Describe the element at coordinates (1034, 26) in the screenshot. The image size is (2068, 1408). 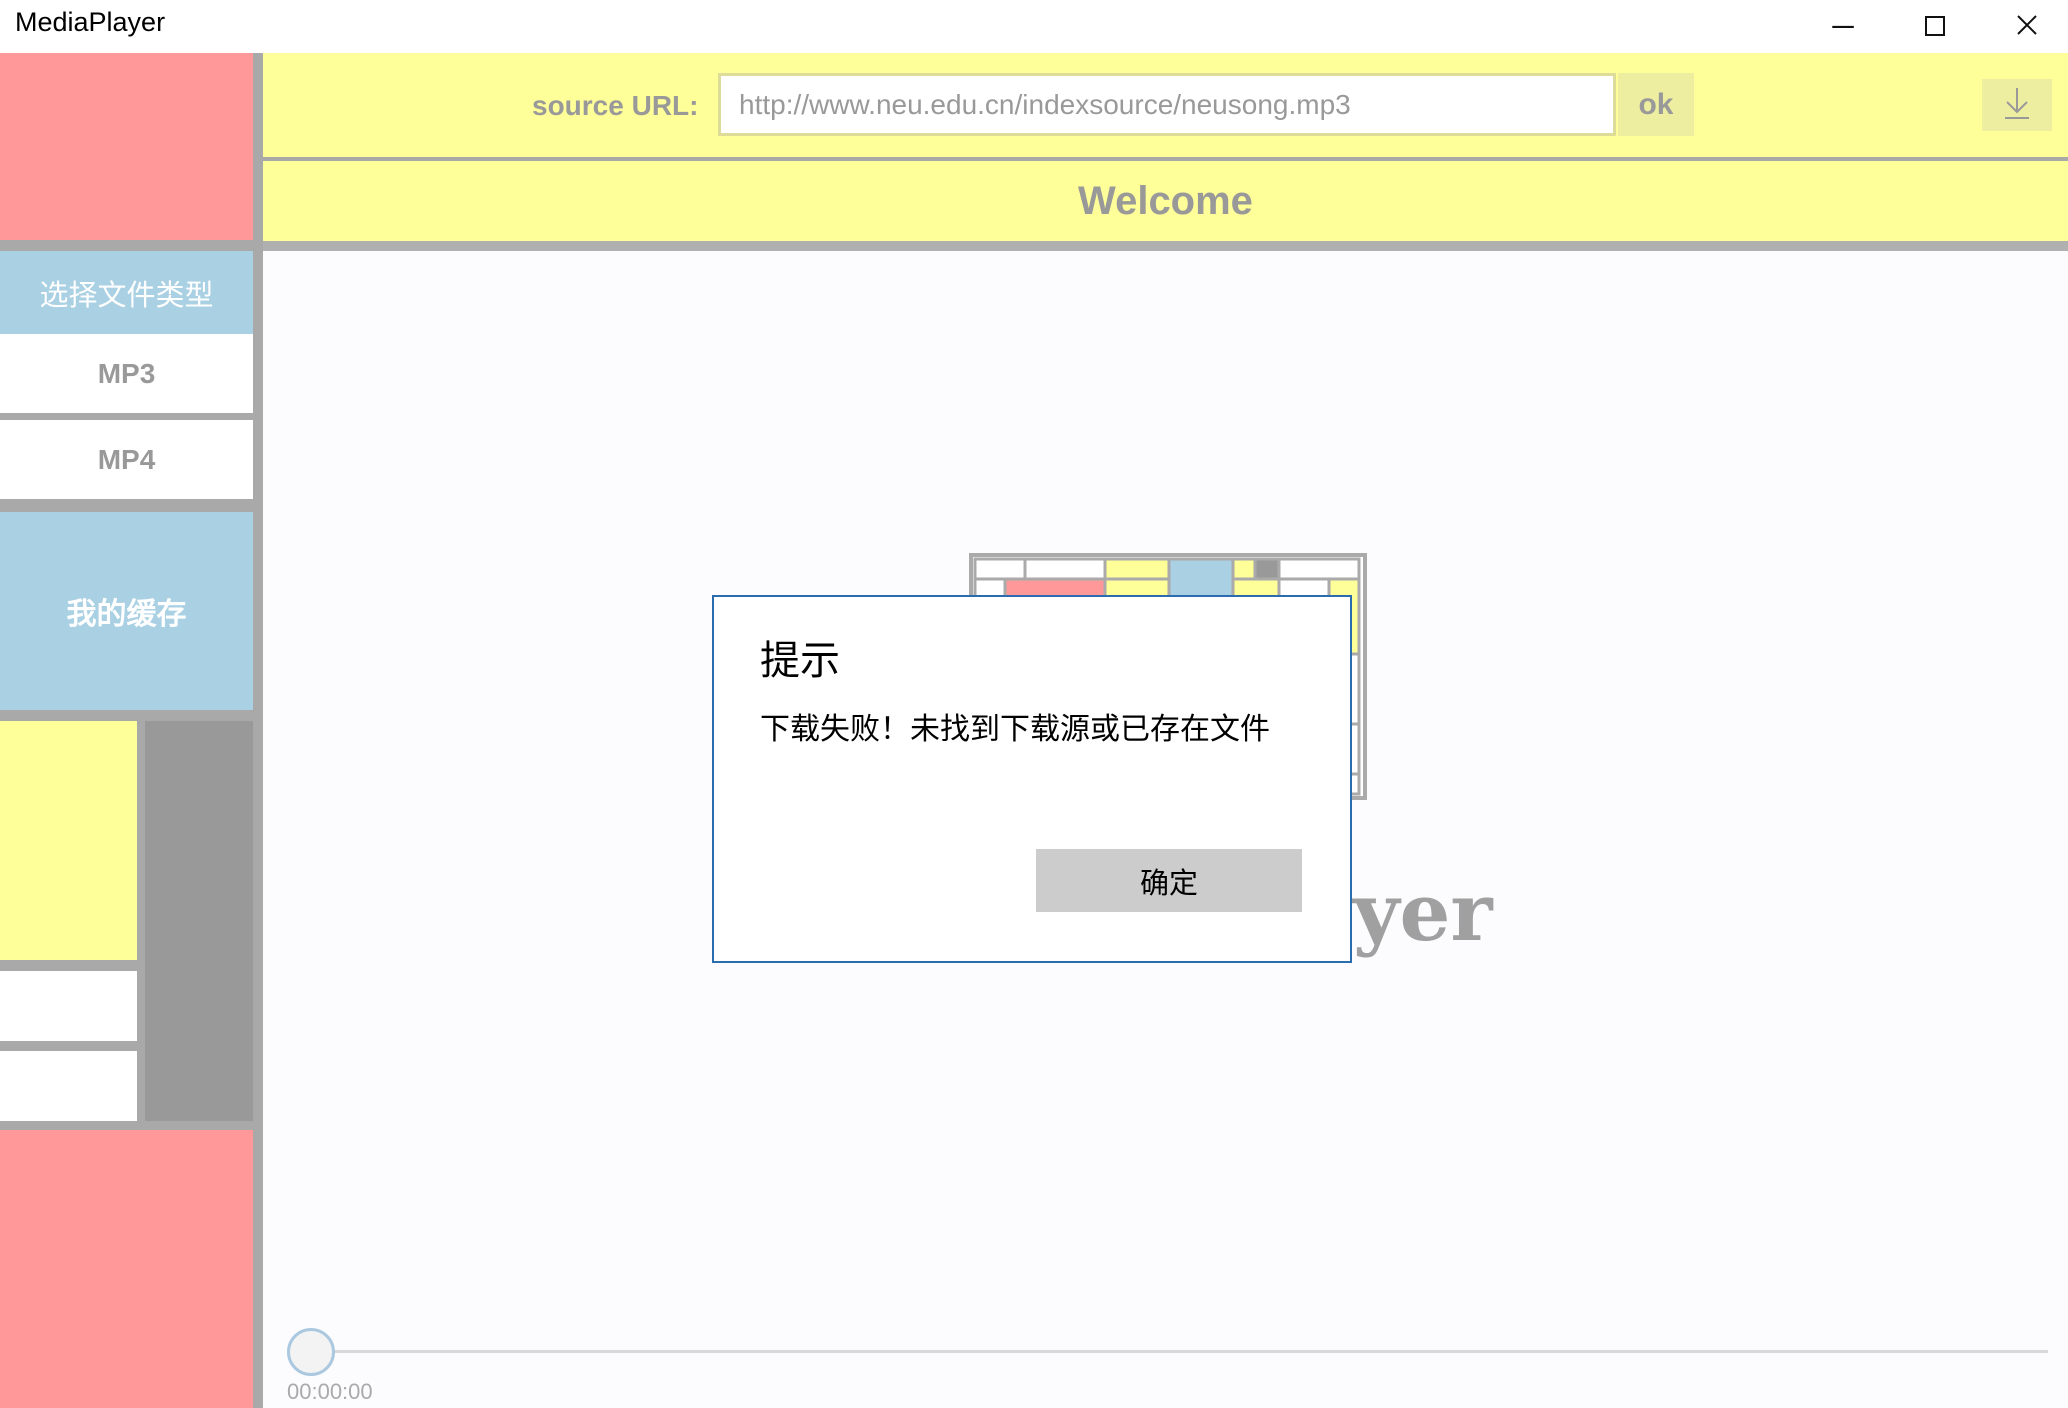
I see `title-bar` at that location.